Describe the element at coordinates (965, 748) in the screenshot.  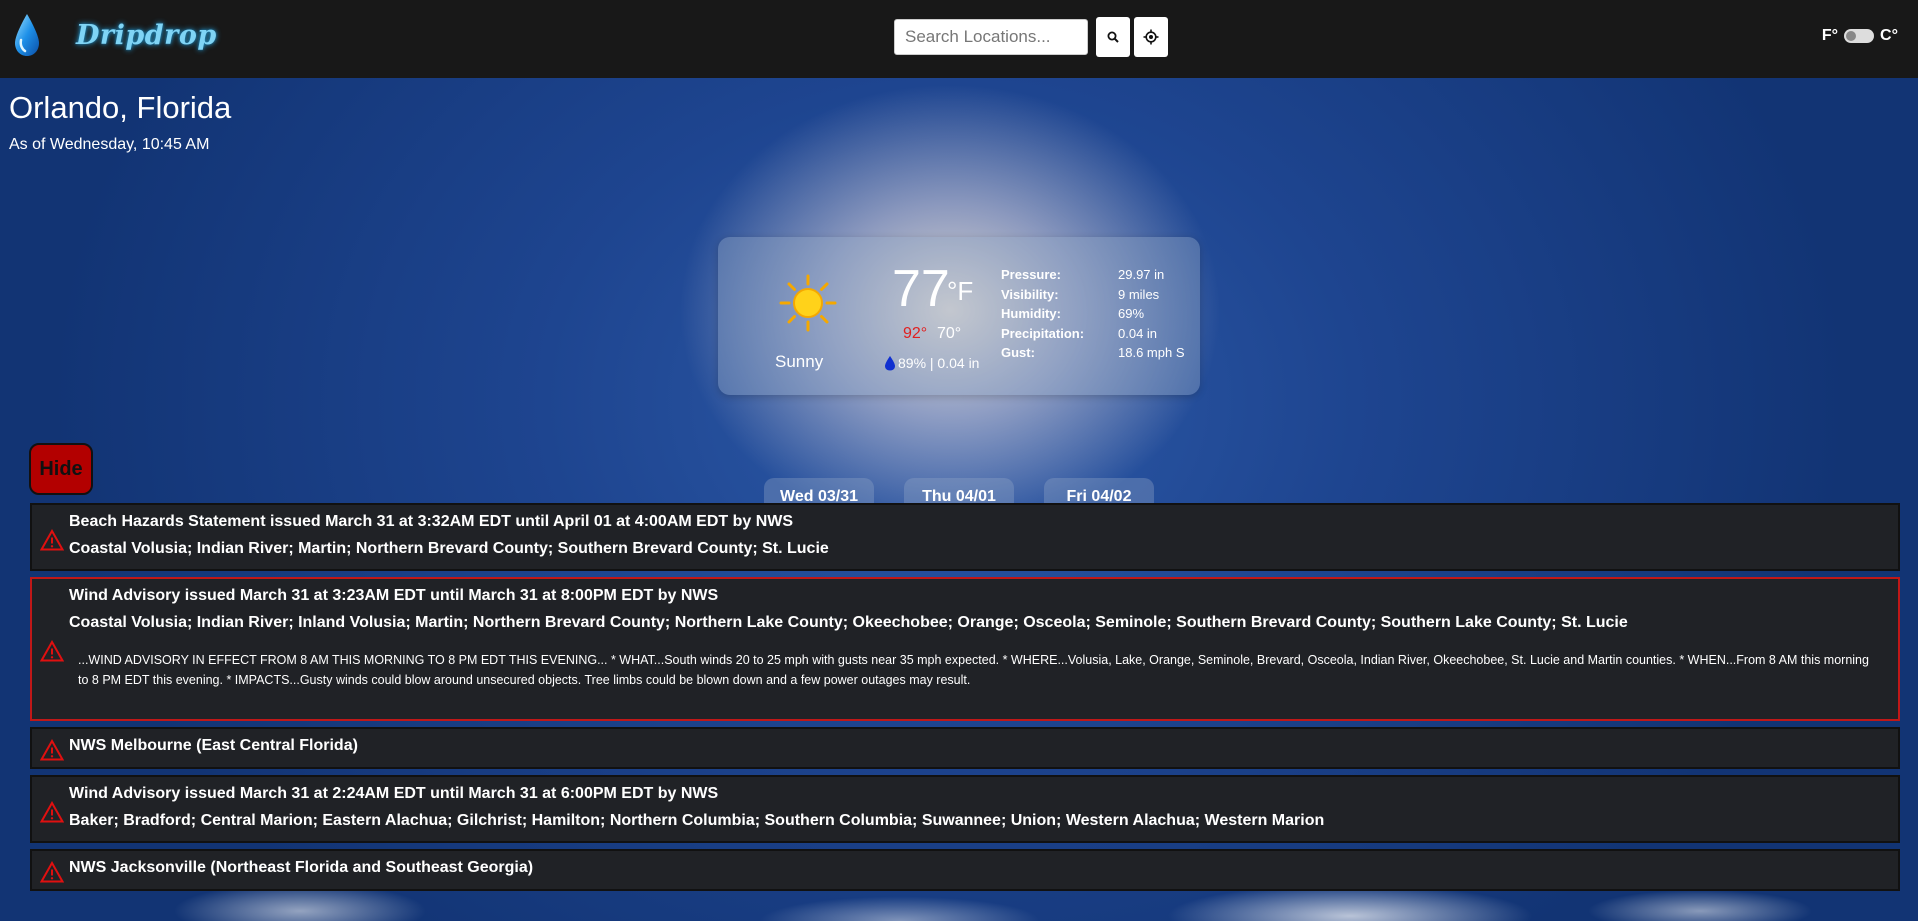
I see `alert-item: NWS Melbourne (East Central Florida)` at that location.